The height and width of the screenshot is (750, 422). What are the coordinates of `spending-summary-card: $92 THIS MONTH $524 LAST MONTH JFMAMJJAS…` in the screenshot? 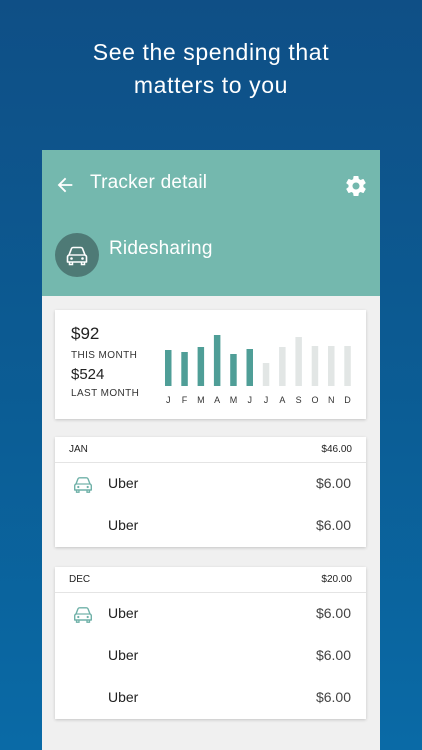 It's located at (210, 364).